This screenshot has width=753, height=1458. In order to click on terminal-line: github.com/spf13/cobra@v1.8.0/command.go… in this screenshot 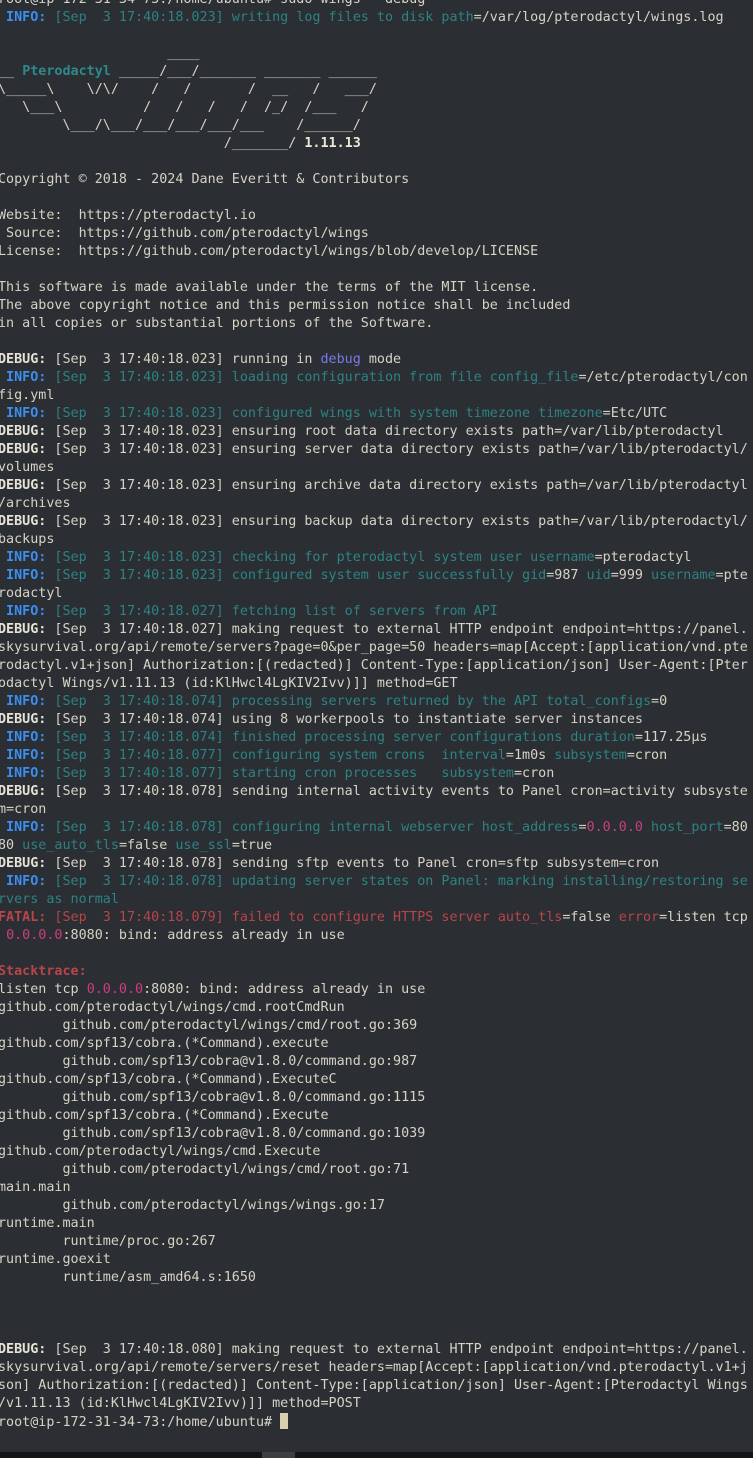, I will do `click(376, 1098)`.